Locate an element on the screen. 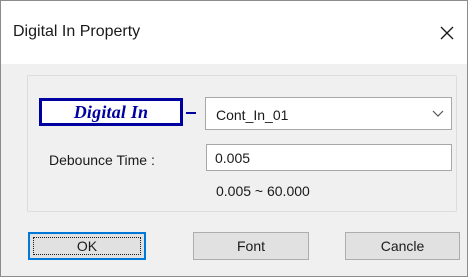 This screenshot has height=277, width=468. digital-in-preview-label: Digital In is located at coordinates (111, 111).